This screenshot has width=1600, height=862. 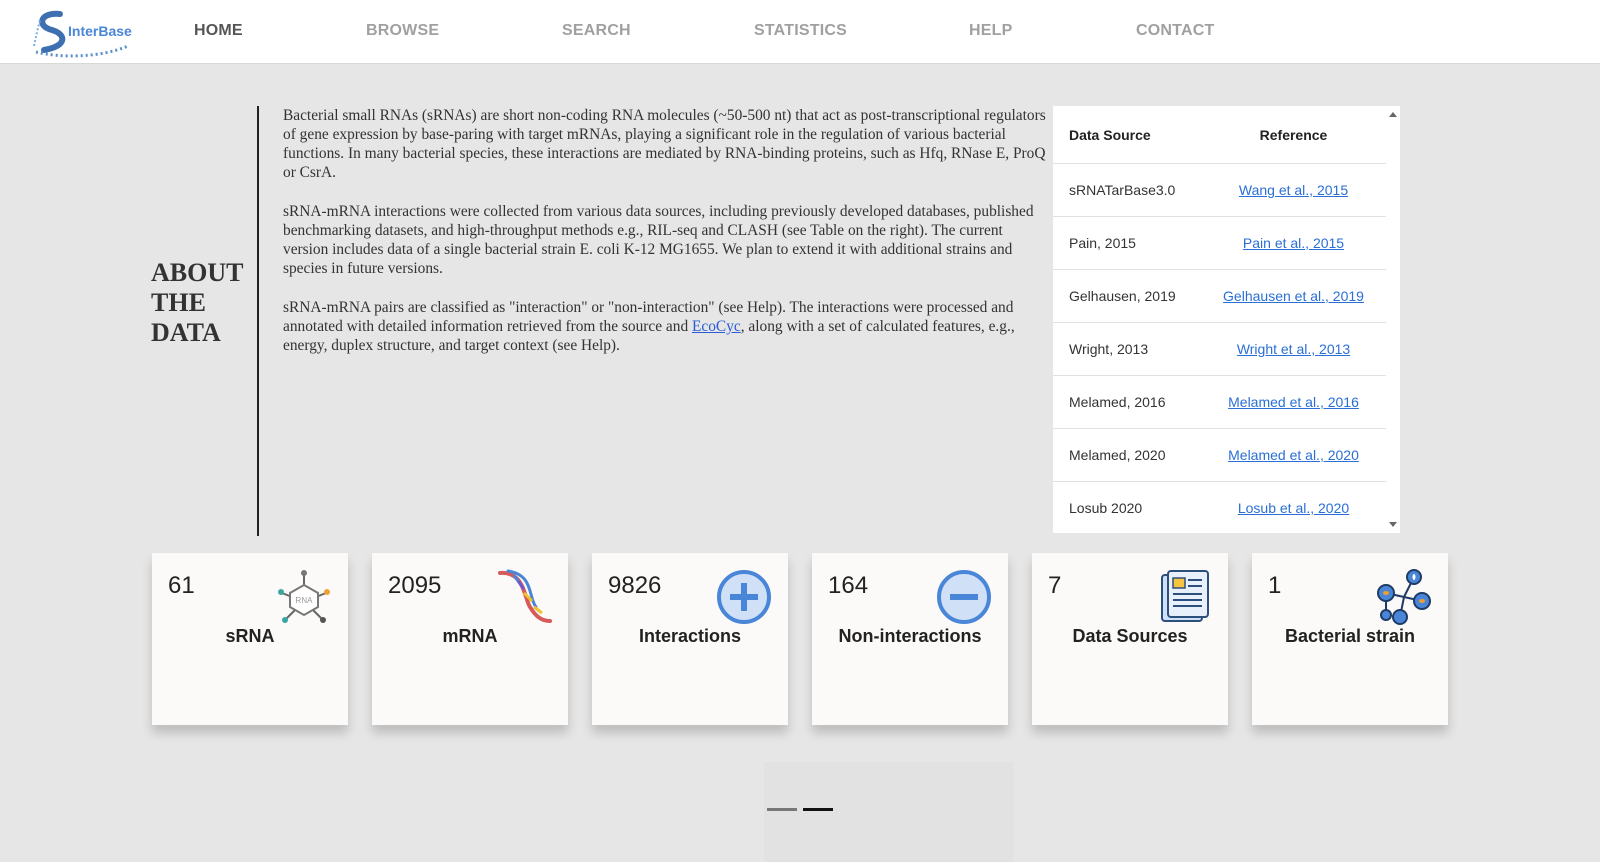 What do you see at coordinates (258, 321) in the screenshot?
I see `section-divider` at bounding box center [258, 321].